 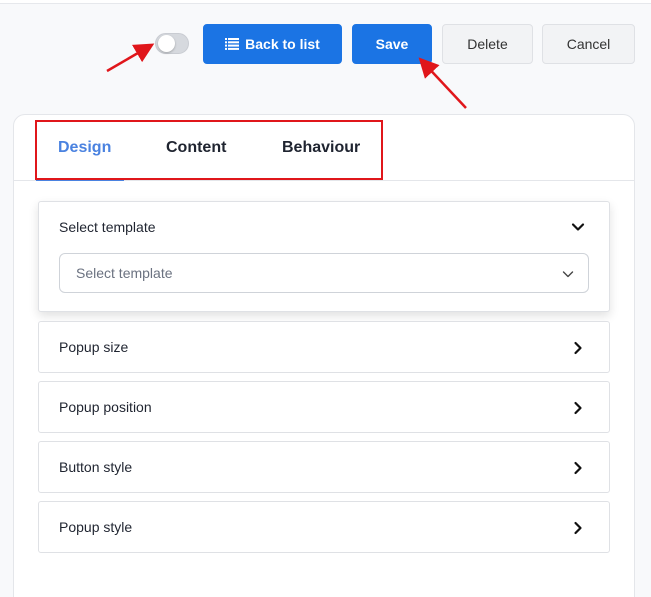 What do you see at coordinates (96, 527) in the screenshot?
I see `accordion-label: Popup style` at bounding box center [96, 527].